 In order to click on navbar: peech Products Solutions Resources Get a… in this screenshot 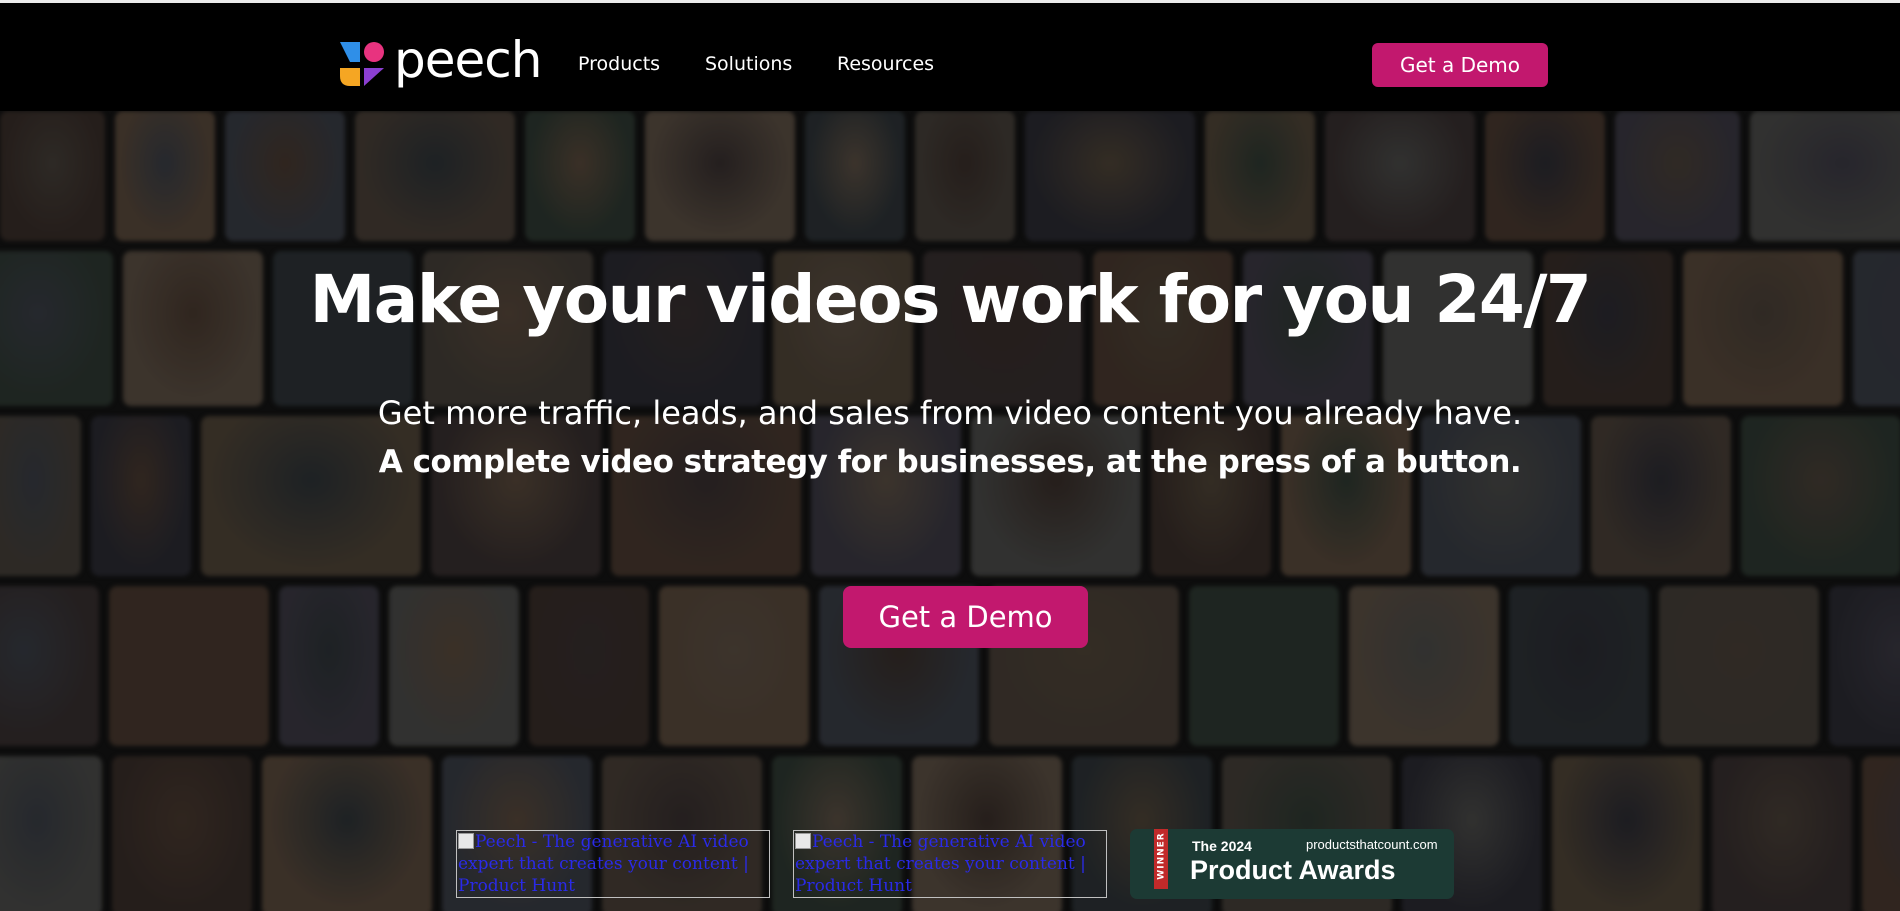, I will do `click(950, 57)`.